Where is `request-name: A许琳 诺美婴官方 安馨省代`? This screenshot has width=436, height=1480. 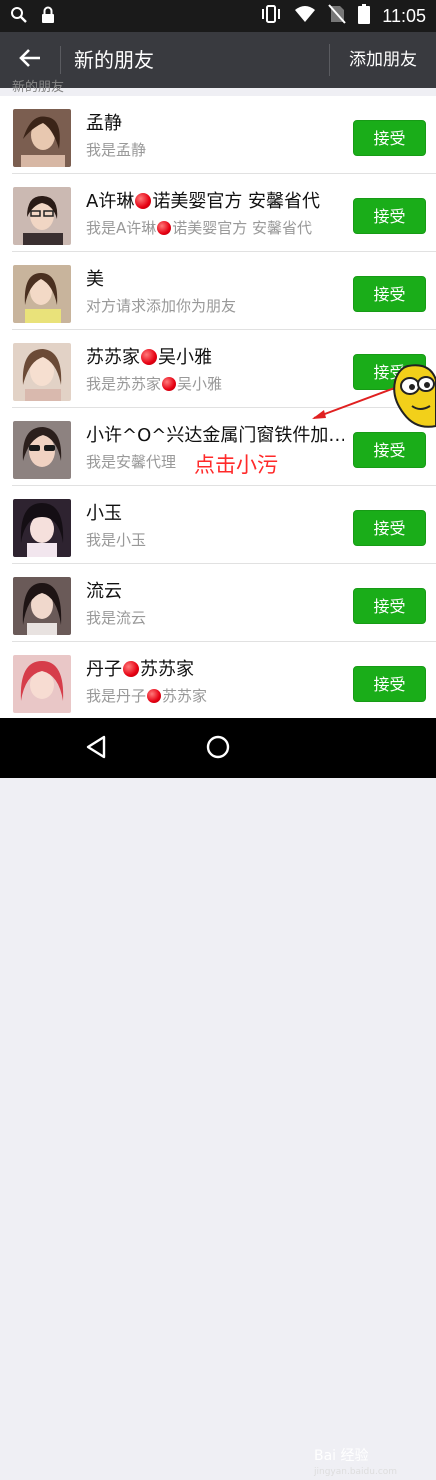 request-name: A许琳 诺美婴官方 安馨省代 is located at coordinates (215, 202).